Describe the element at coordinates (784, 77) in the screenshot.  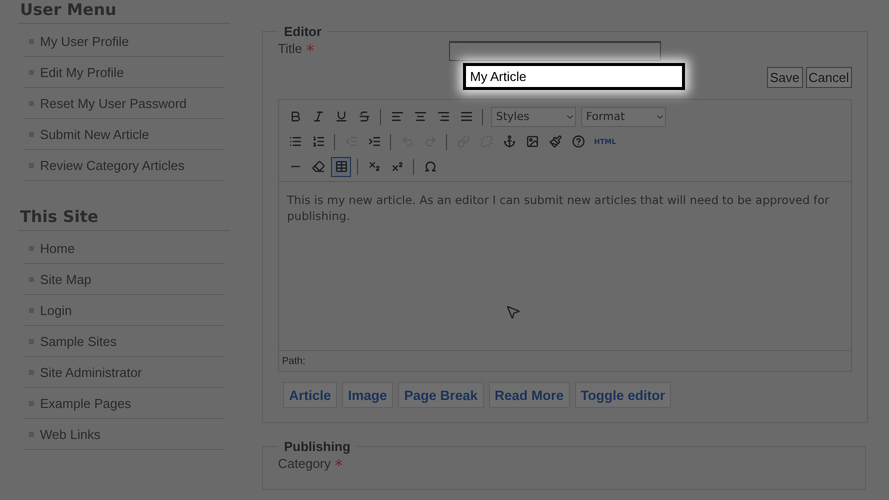
I see `form-button: Save` at that location.